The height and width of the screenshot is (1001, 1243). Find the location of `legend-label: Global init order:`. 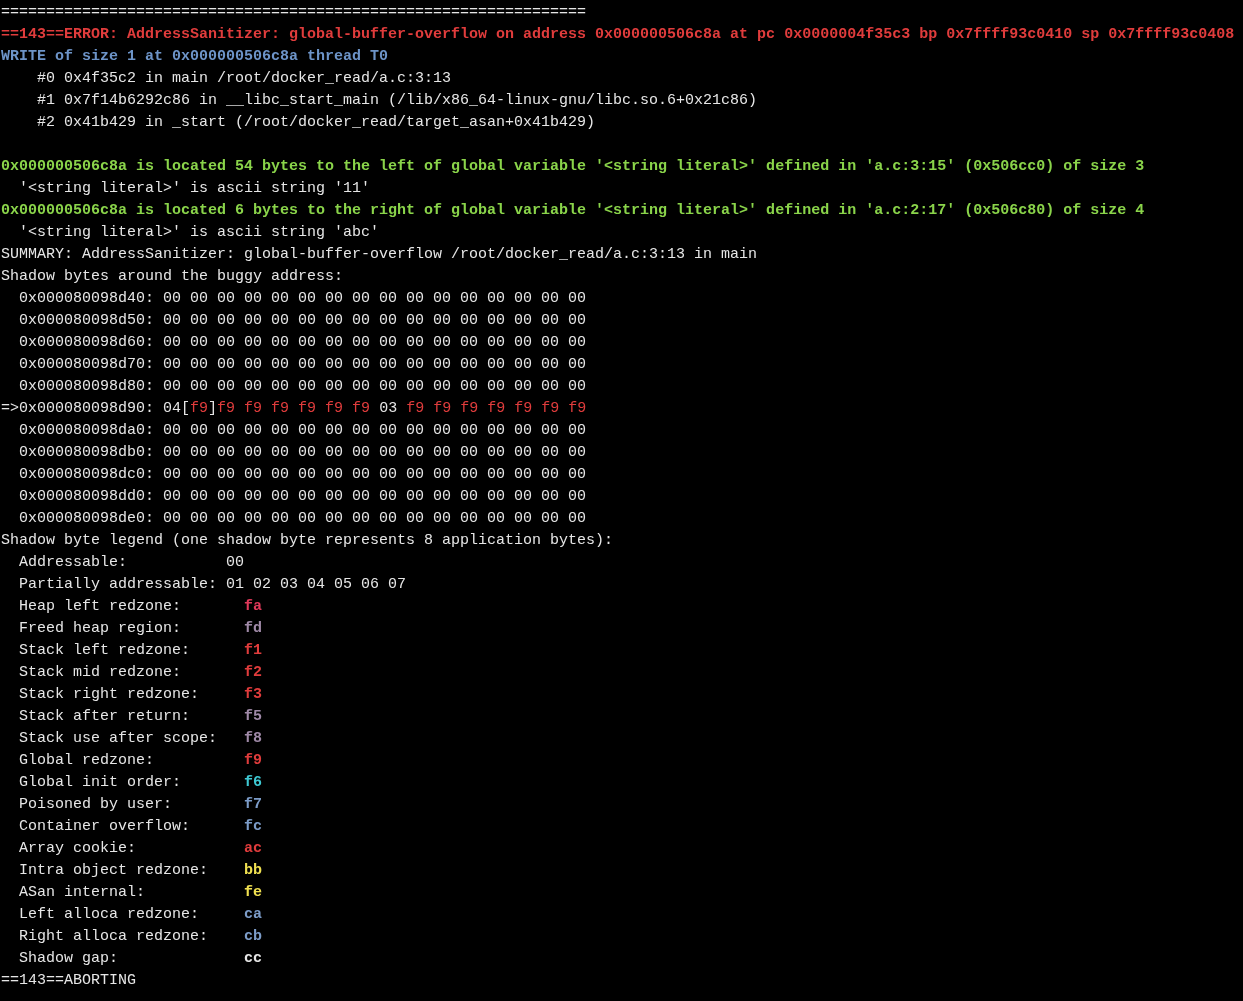

legend-label: Global init order: is located at coordinates (101, 783).